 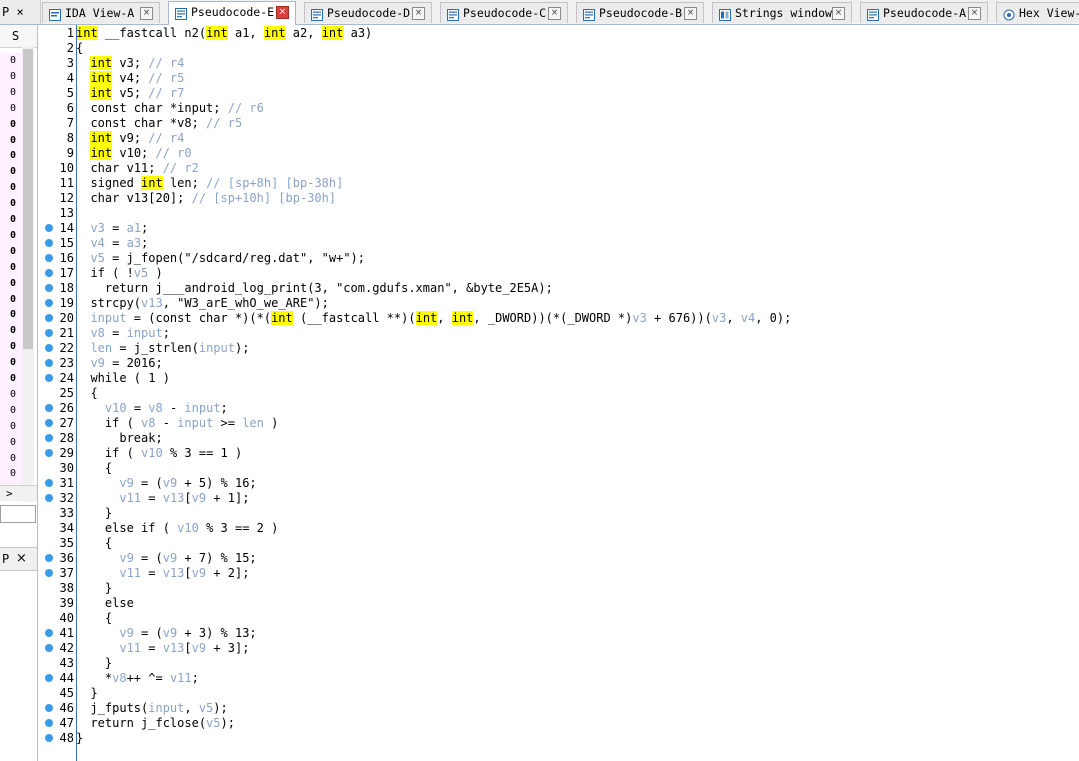 I want to click on code-line: 33 }, so click(x=558, y=513).